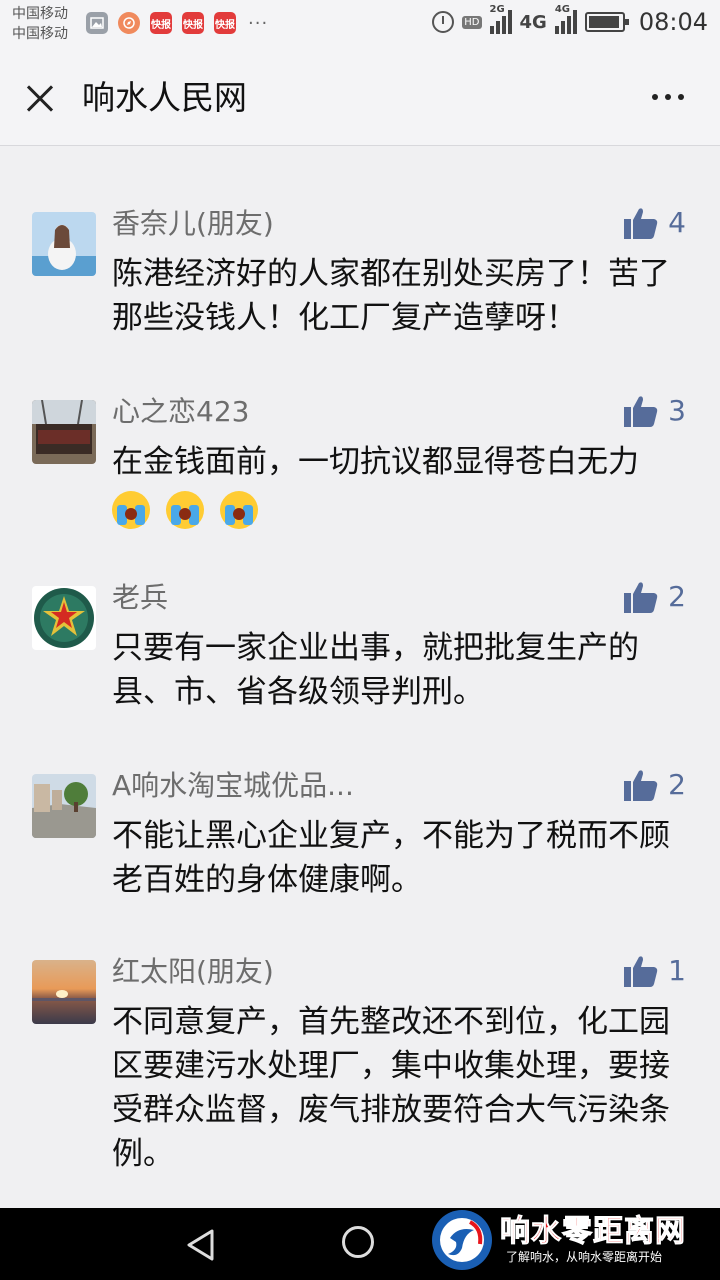  I want to click on status-bar: 中国移动 中国移动 快报 快报 快报 ··· HD 2G 4G 4G 08:04, so click(360, 25).